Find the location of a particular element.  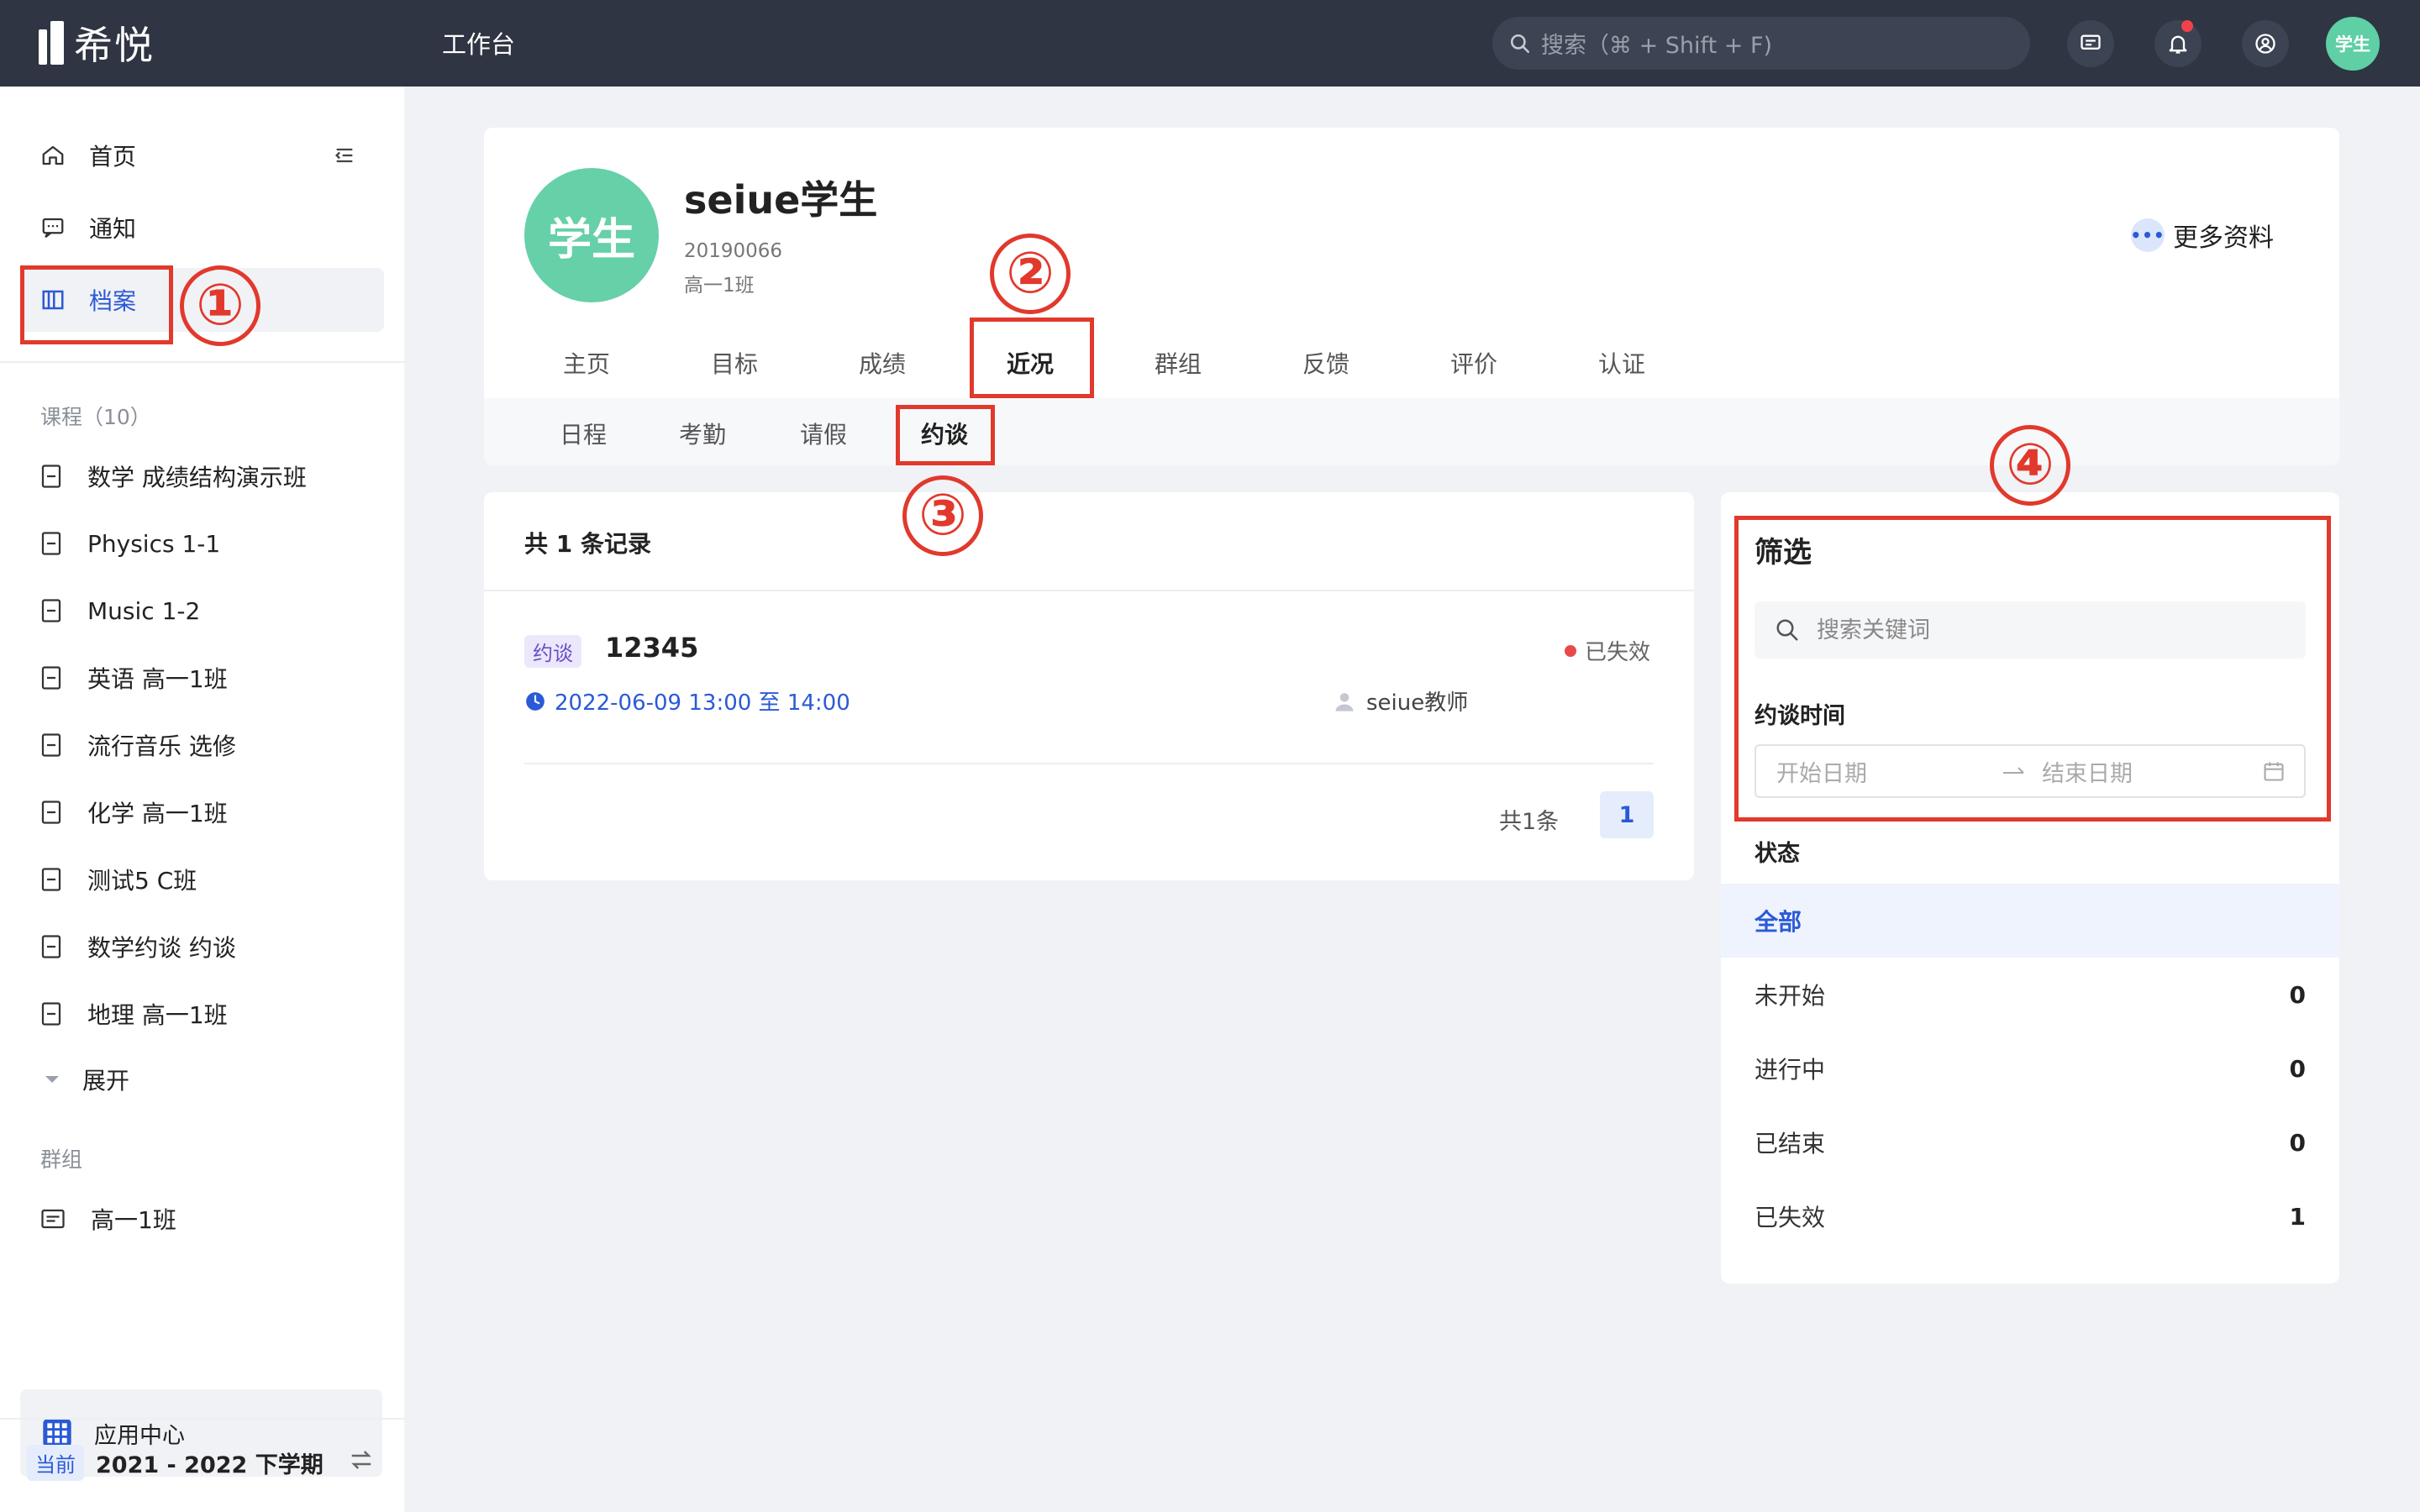

course-label: Music 1-2 is located at coordinates (144, 610).